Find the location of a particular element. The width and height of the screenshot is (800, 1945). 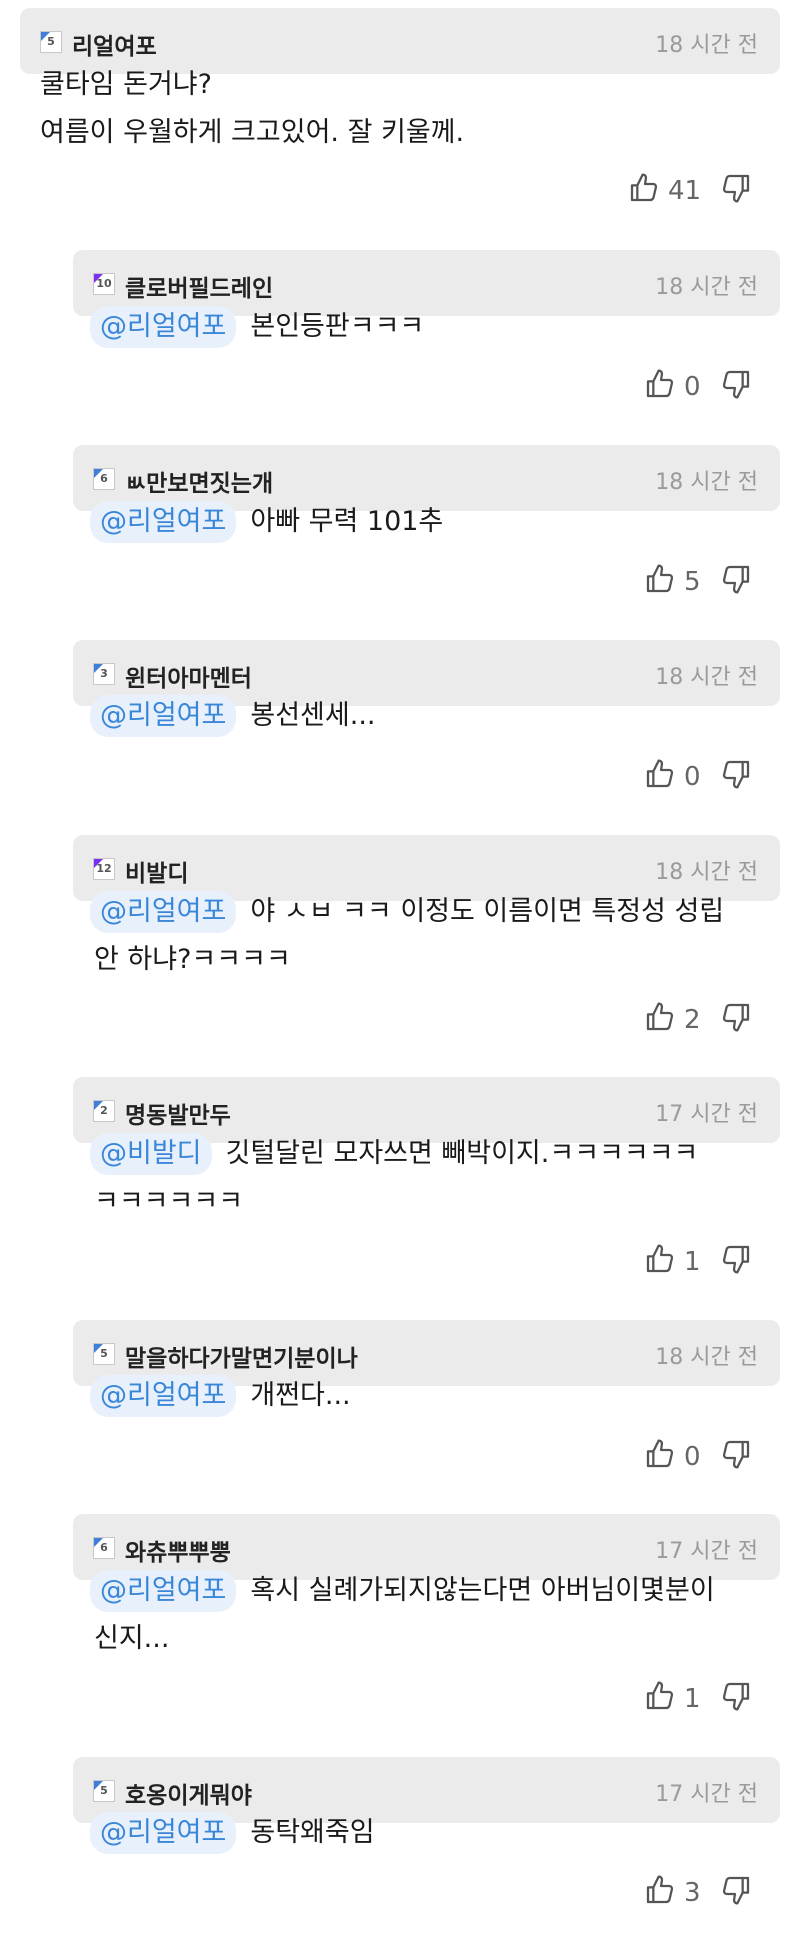

comment-body: @리얼여포 동탁왜죽임 is located at coordinates (432, 1833).